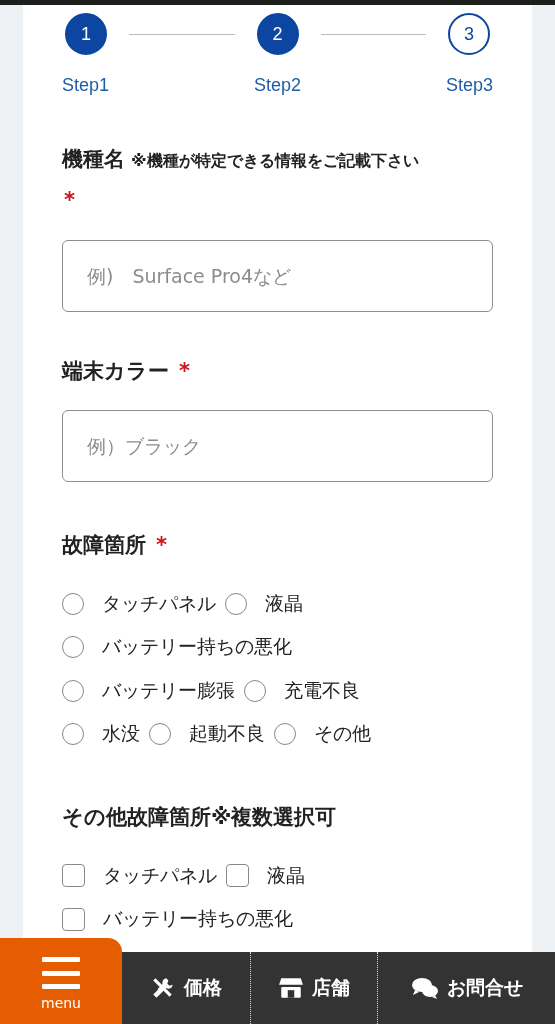 The height and width of the screenshot is (1024, 555). I want to click on step-label: Step3, so click(469, 85).